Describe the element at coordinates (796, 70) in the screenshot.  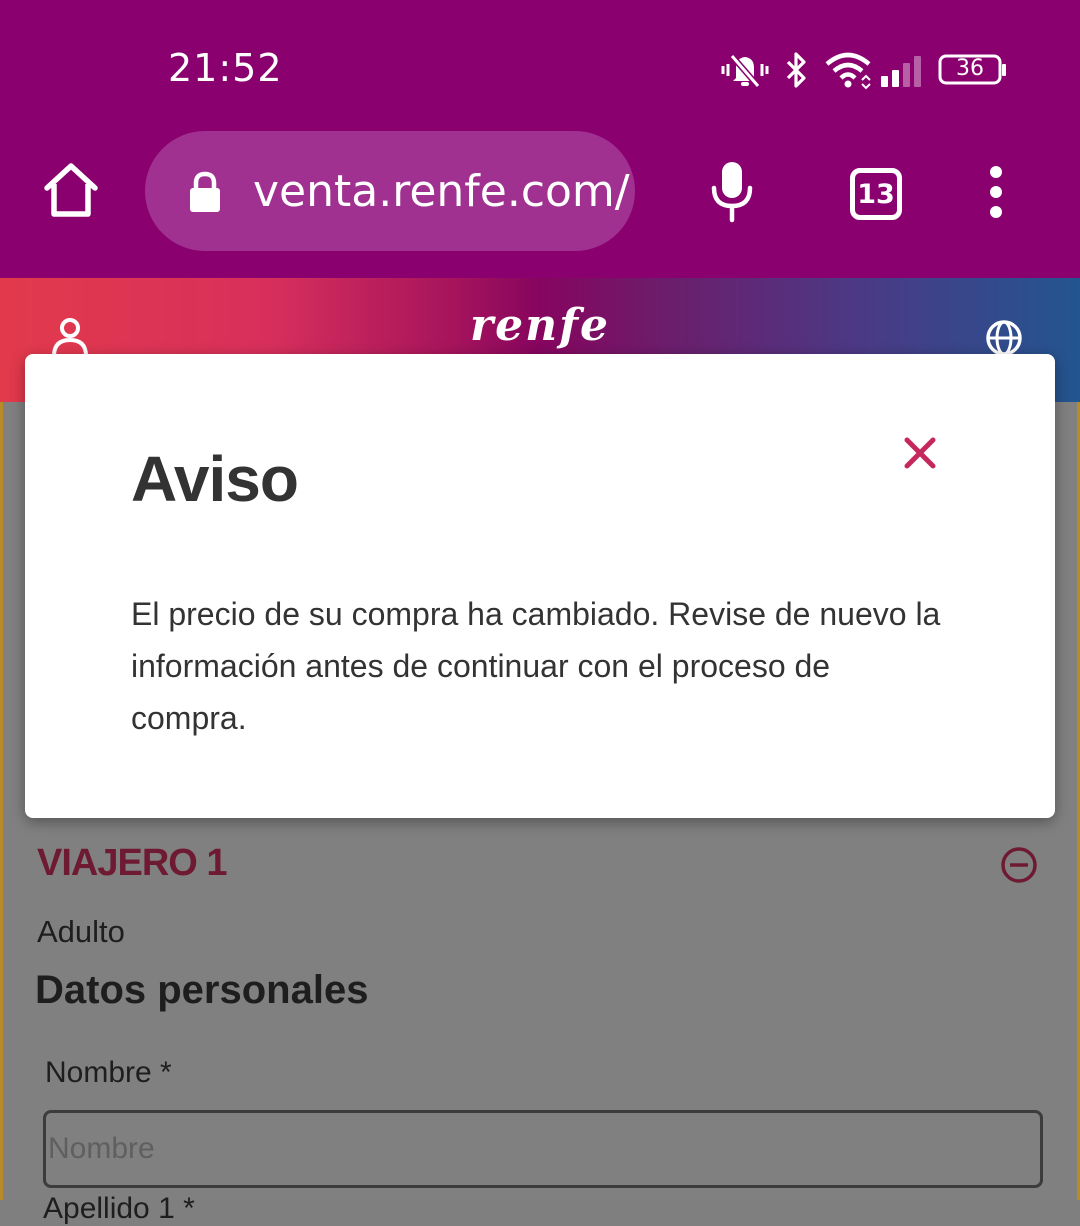
I see `bluetooth-icon` at that location.